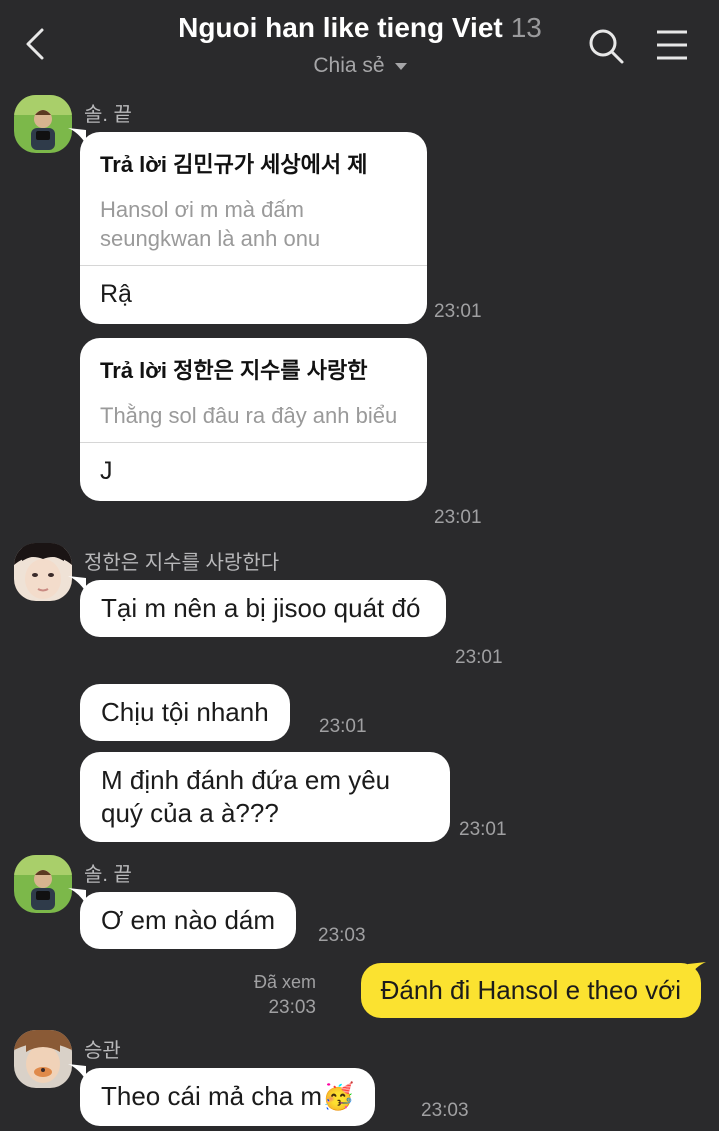 The image size is (719, 1131). I want to click on message-bubble: M định đánh đứa em yêu quý của a à???, so click(265, 797).